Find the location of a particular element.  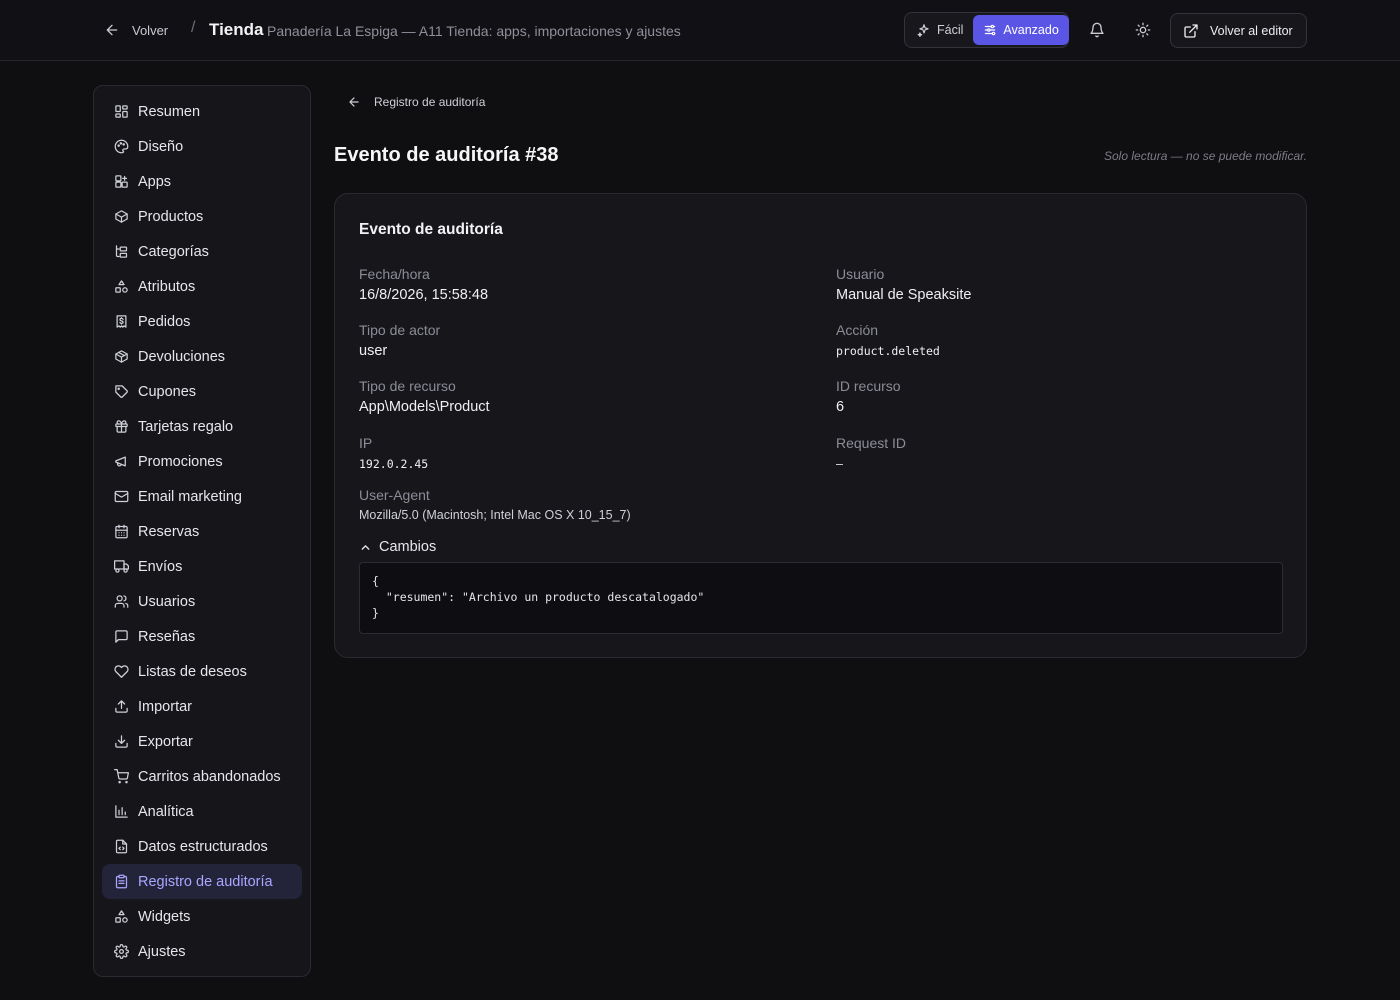

readonly-note: Solo lectura — no se puede modificar. is located at coordinates (1205, 156).